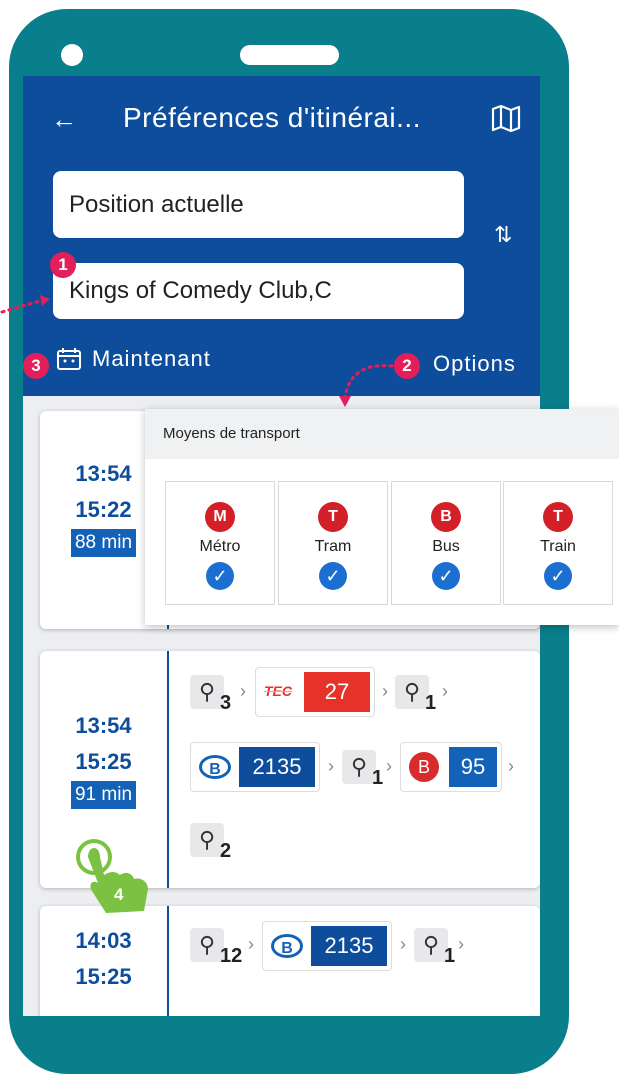 This screenshot has height=1075, width=619. Describe the element at coordinates (36, 366) in the screenshot. I see `step-marker-3: 3` at that location.